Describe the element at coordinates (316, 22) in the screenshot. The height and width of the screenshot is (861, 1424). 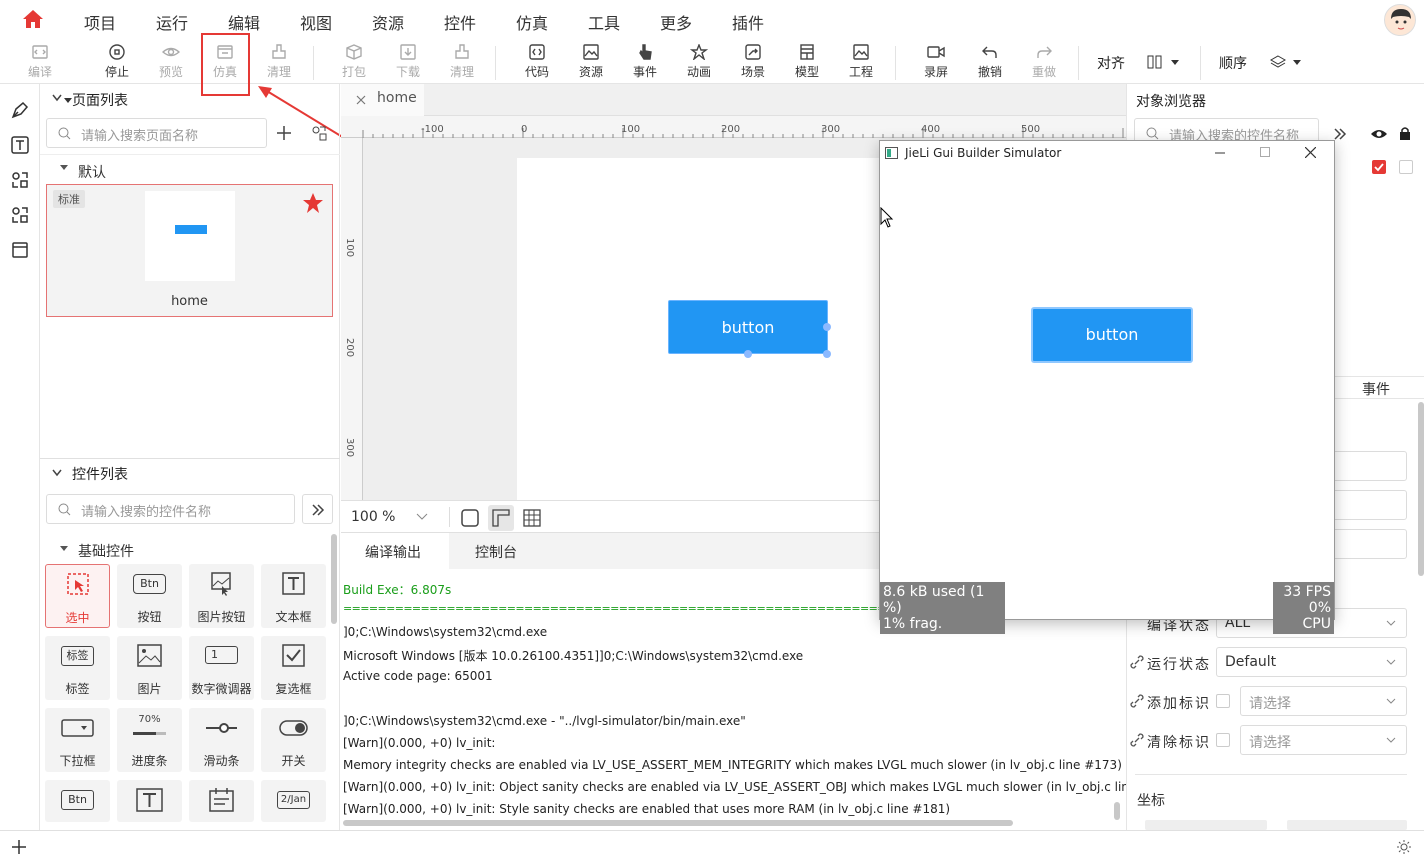
I see `menu-view: 视图` at that location.